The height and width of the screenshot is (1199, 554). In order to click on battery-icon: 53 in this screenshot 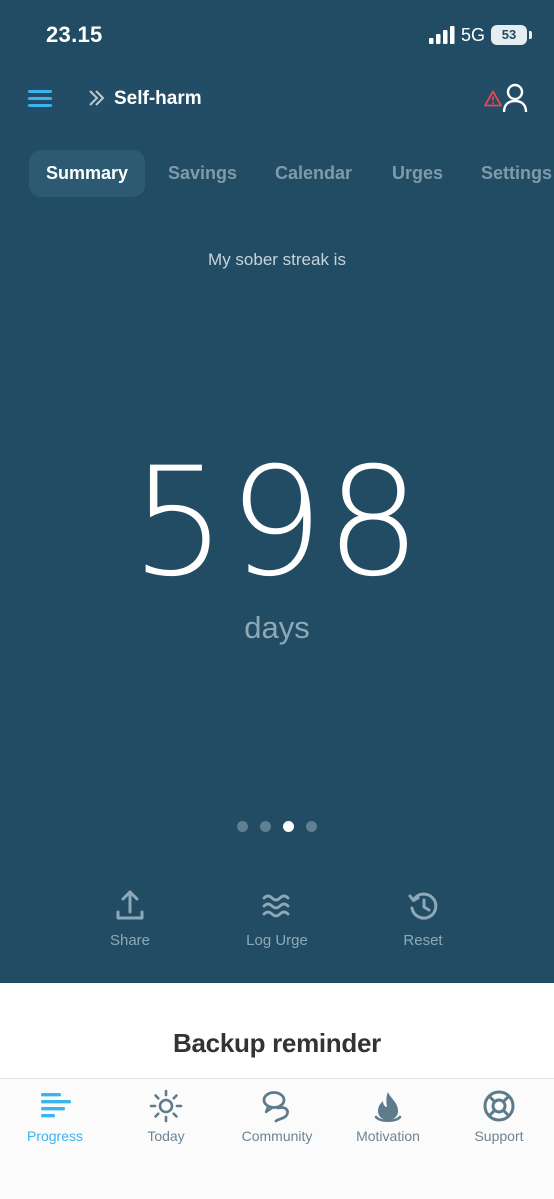, I will do `click(509, 35)`.